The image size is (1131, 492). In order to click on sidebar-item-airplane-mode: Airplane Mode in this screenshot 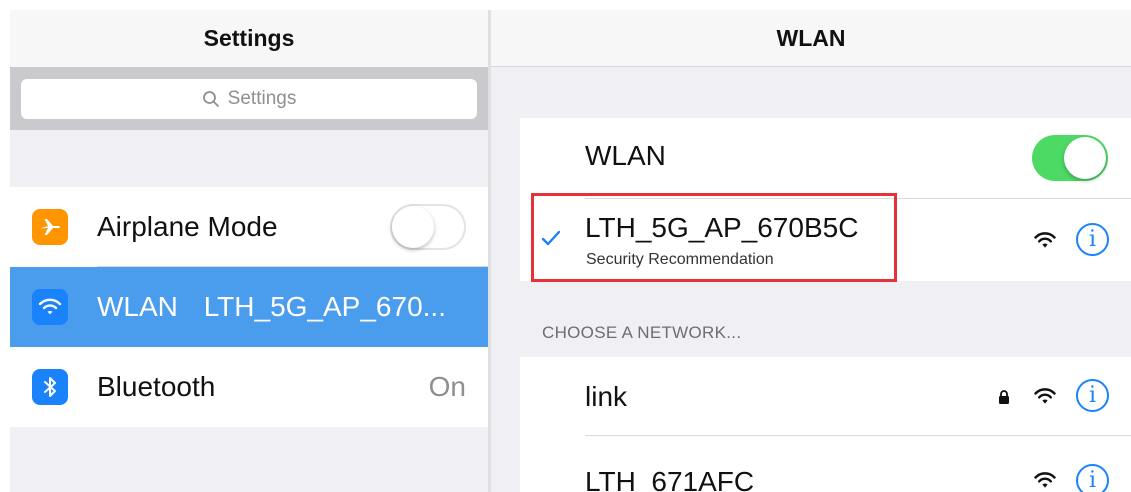, I will do `click(249, 227)`.